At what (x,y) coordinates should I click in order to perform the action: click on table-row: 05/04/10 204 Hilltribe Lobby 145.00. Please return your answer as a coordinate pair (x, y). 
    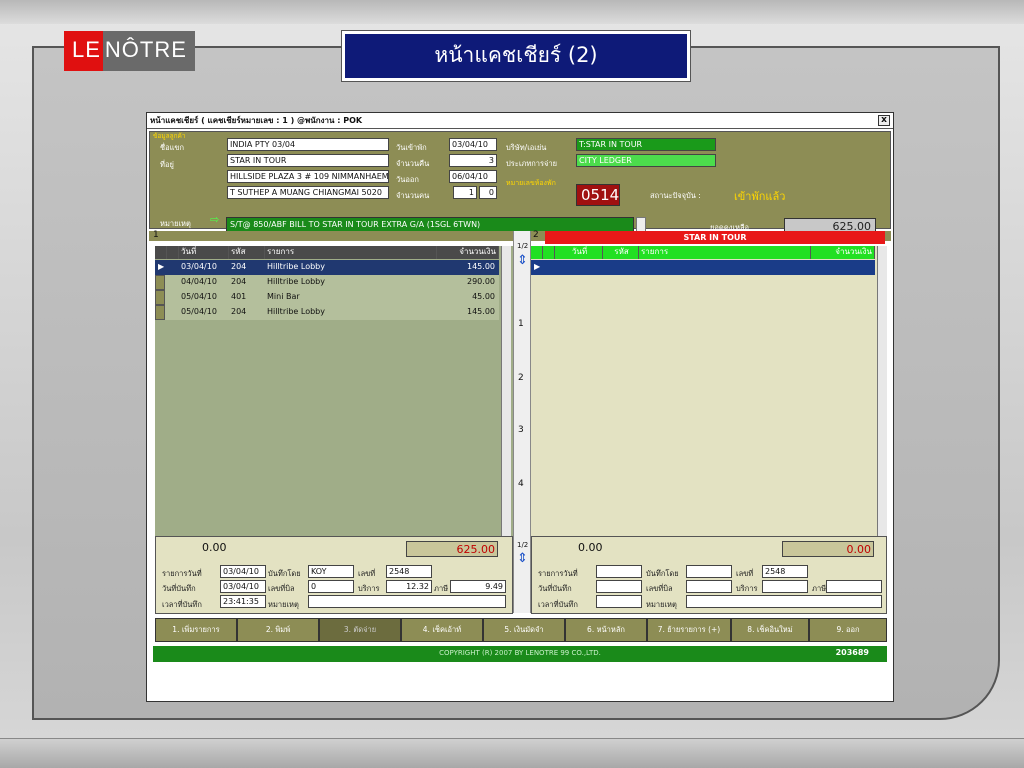
    Looking at the image, I should click on (327, 312).